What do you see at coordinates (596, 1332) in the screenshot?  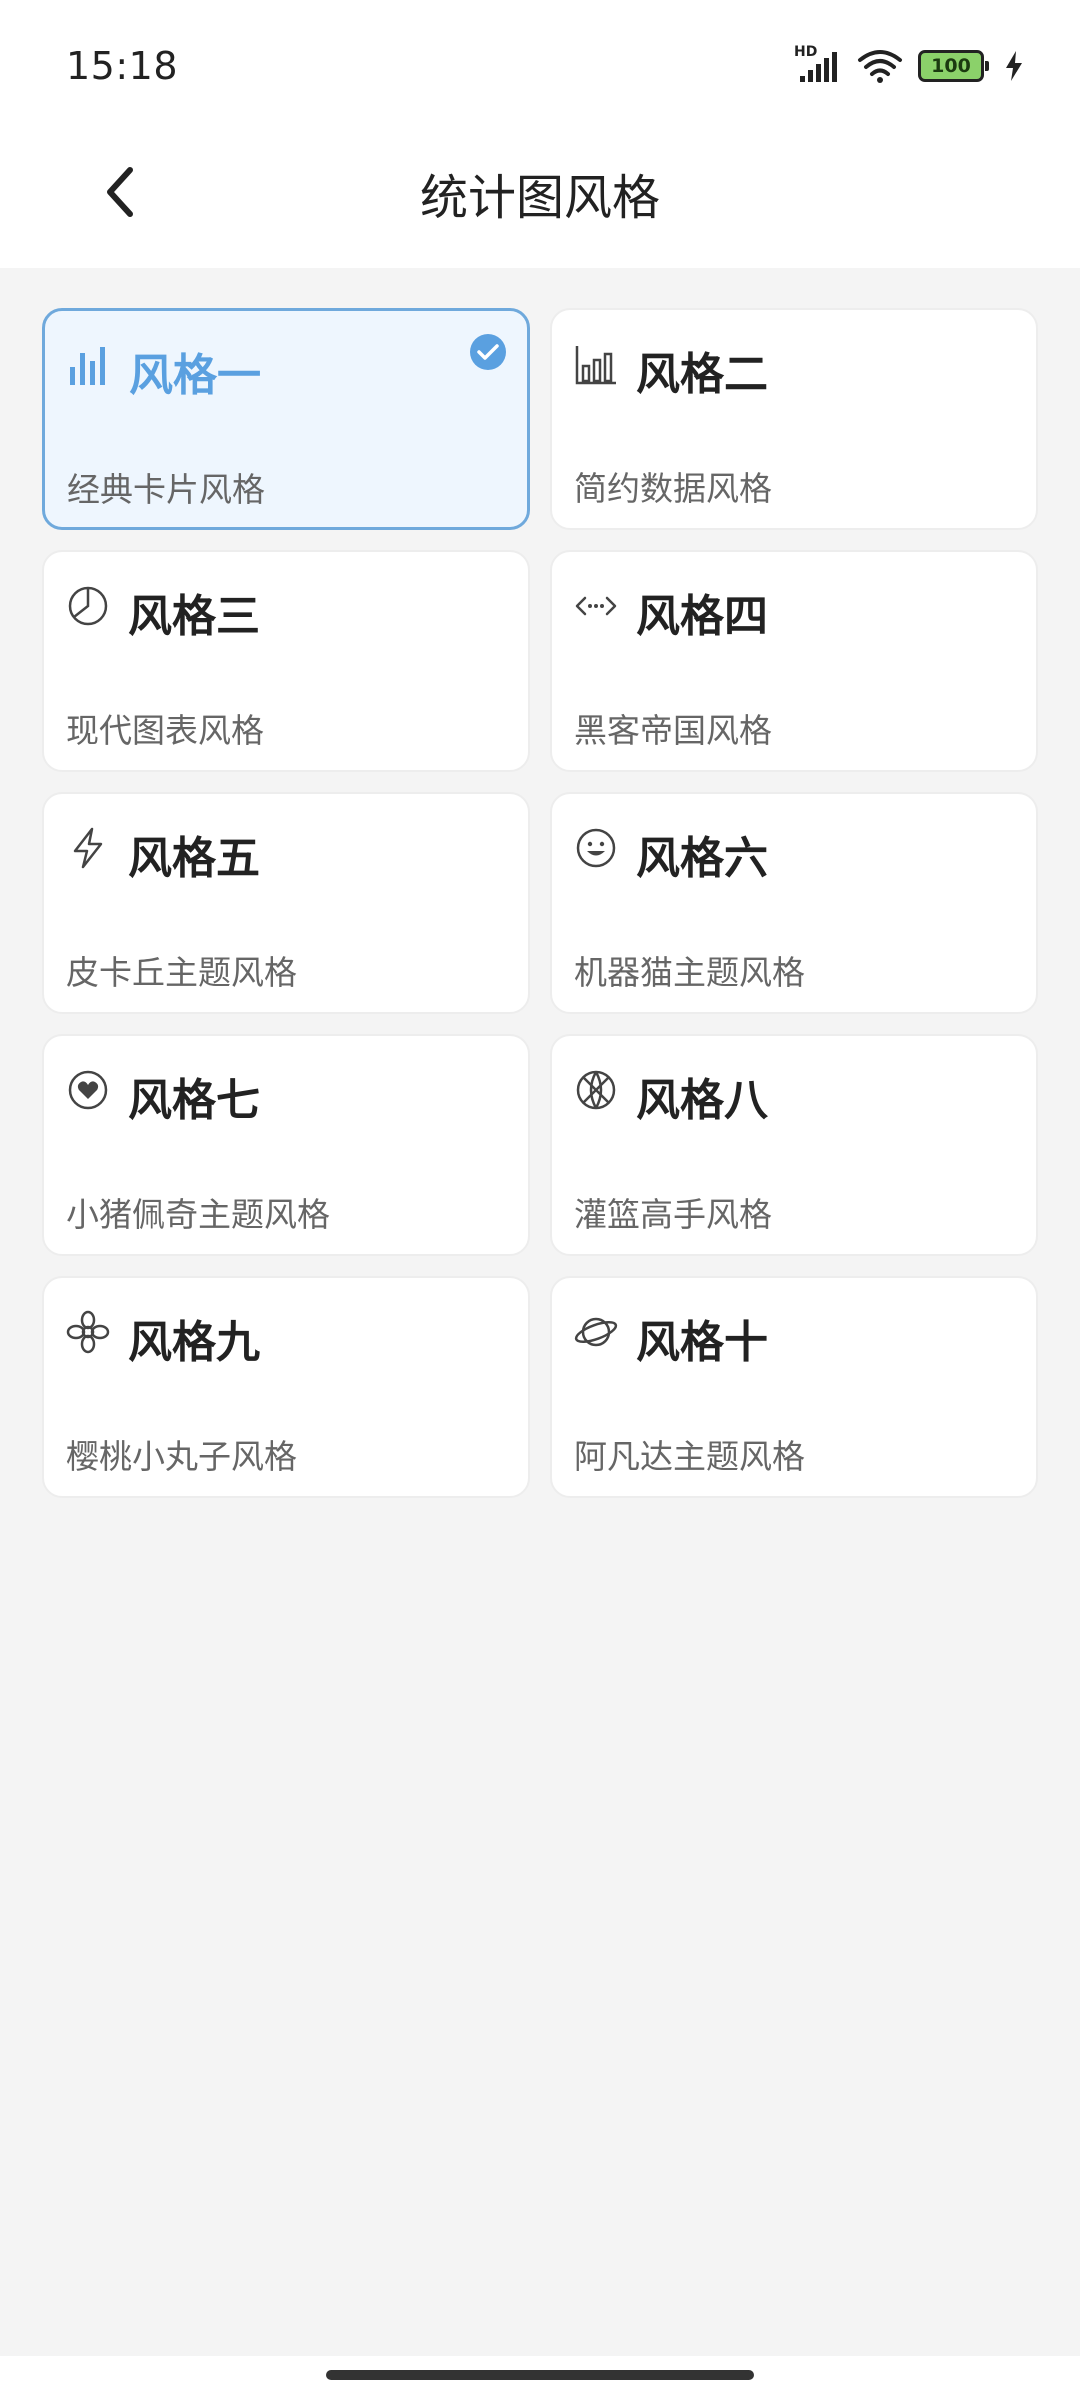 I see `planet-icon` at bounding box center [596, 1332].